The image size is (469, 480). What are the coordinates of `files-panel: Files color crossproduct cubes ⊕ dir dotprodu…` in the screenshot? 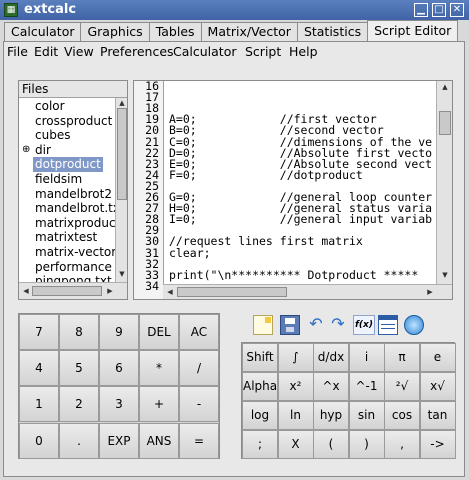 It's located at (73, 190).